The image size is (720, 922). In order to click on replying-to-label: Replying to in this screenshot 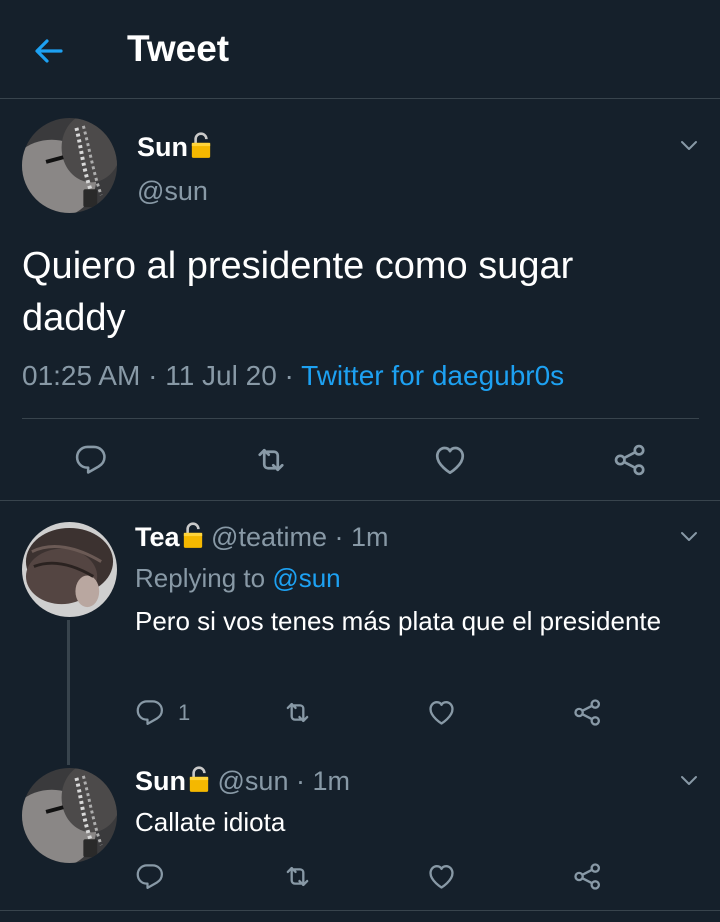, I will do `click(200, 578)`.